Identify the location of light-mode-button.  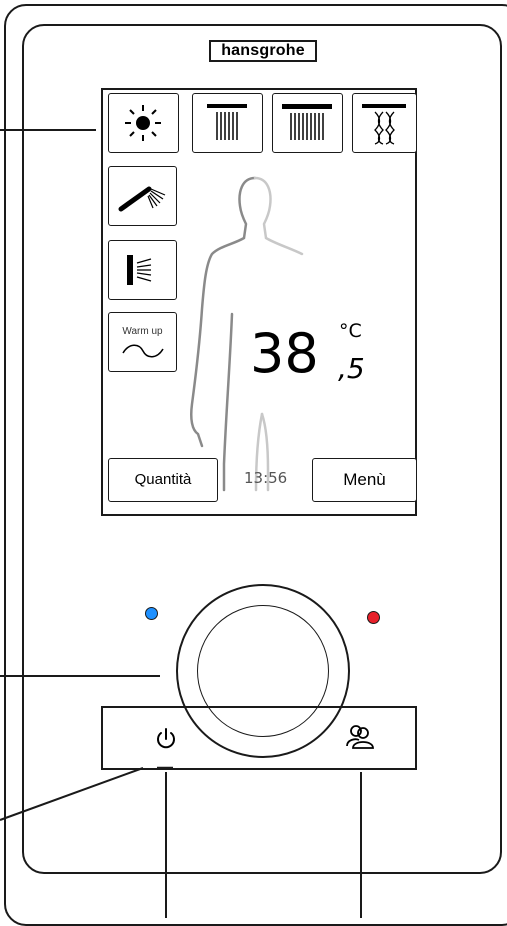
(143, 123).